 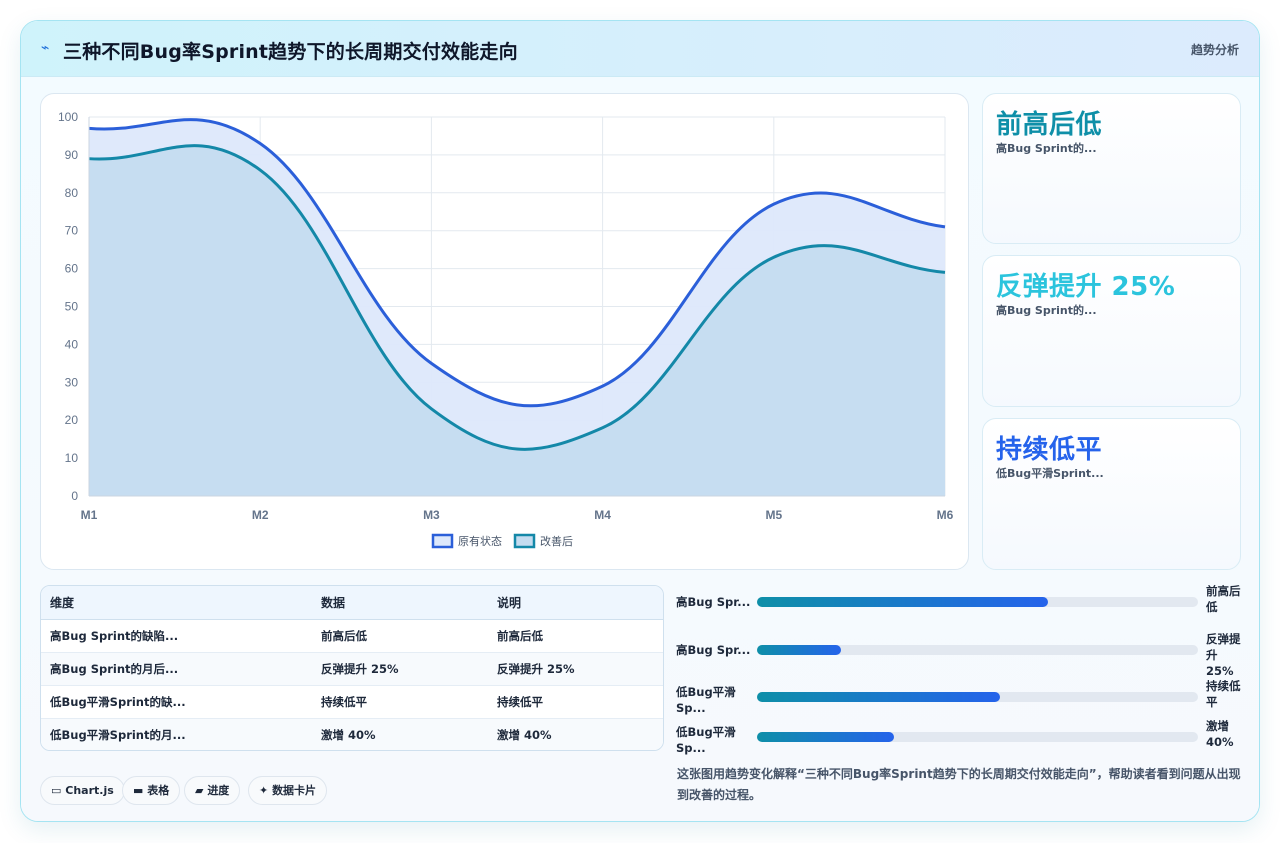 I want to click on progress-row: 低Bug平滑Sp... 持续低平, so click(x=961, y=697).